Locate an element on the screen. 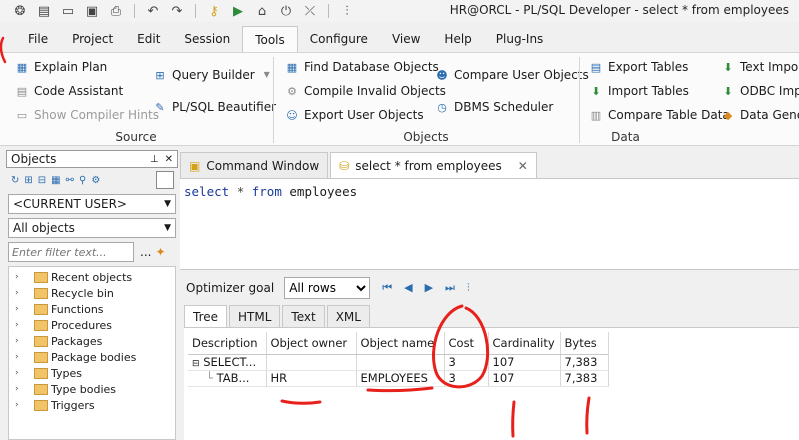 The height and width of the screenshot is (440, 799). tree-node-triggers: › Triggers is located at coordinates (92, 405).